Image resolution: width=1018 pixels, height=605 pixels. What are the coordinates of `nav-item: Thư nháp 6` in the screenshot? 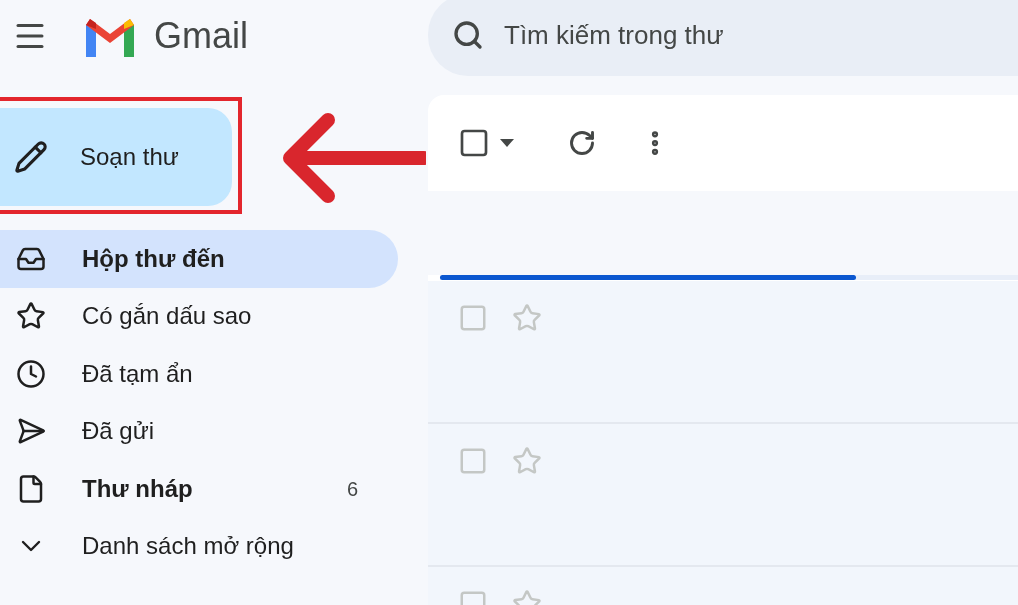 It's located at (199, 489).